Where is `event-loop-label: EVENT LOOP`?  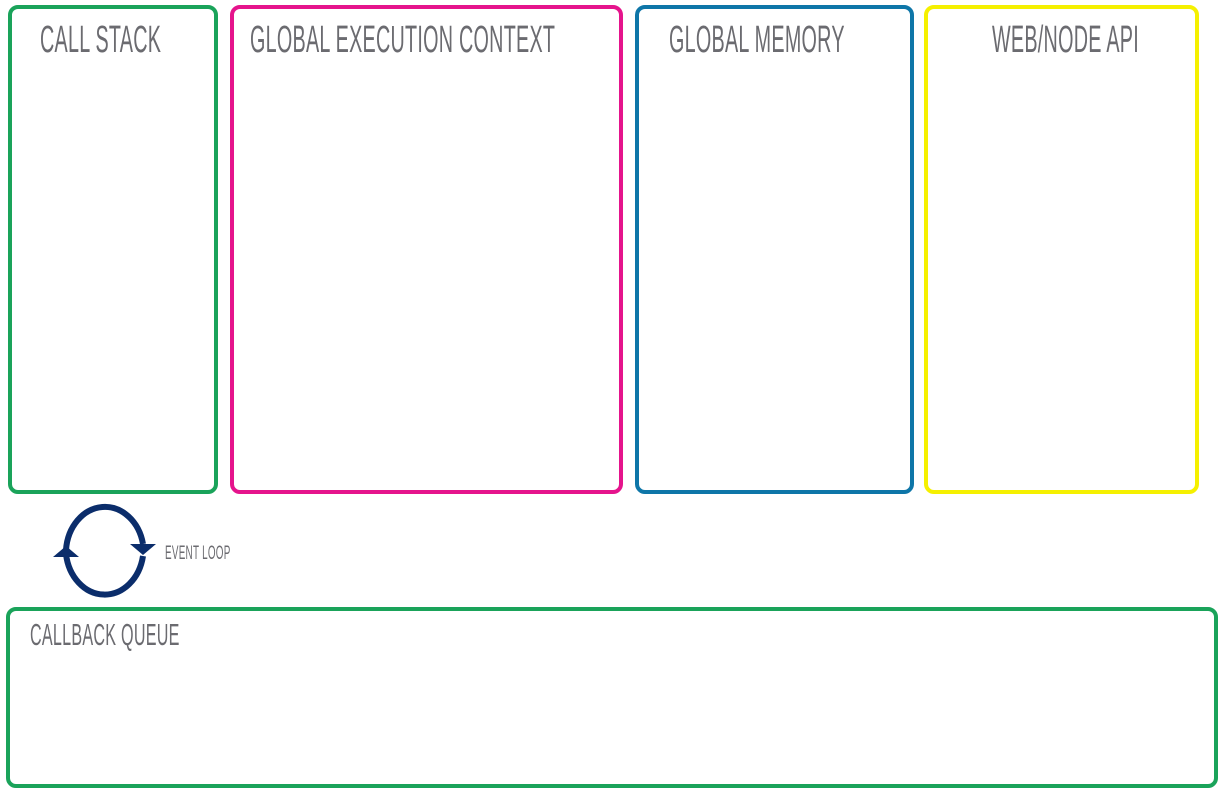
event-loop-label: EVENT LOOP is located at coordinates (198, 553).